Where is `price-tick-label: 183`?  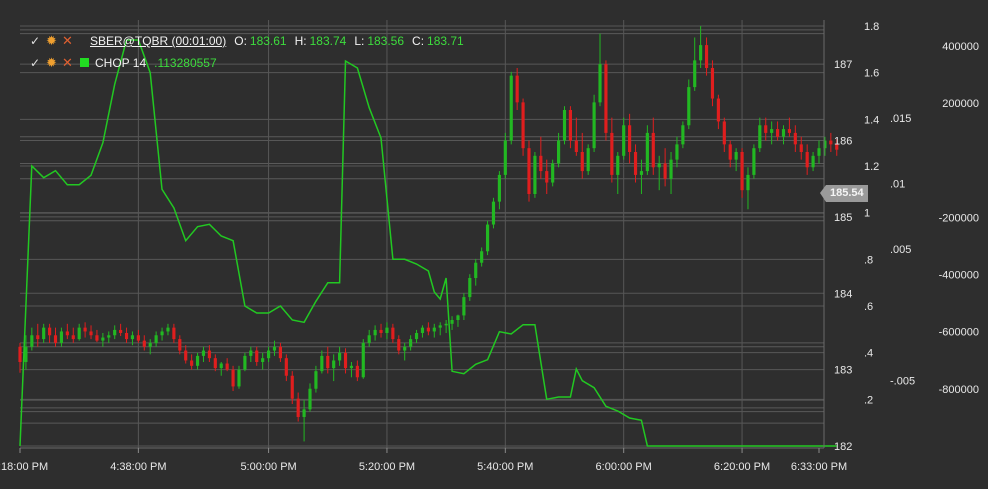
price-tick-label: 183 is located at coordinates (843, 371).